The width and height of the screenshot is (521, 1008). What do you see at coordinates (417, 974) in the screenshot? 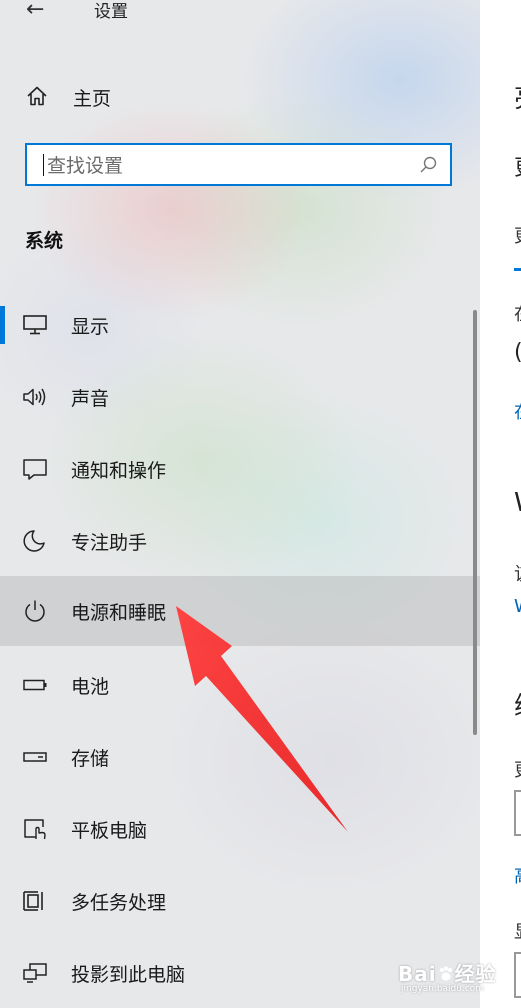
I see `watermark-brand: Bai` at bounding box center [417, 974].